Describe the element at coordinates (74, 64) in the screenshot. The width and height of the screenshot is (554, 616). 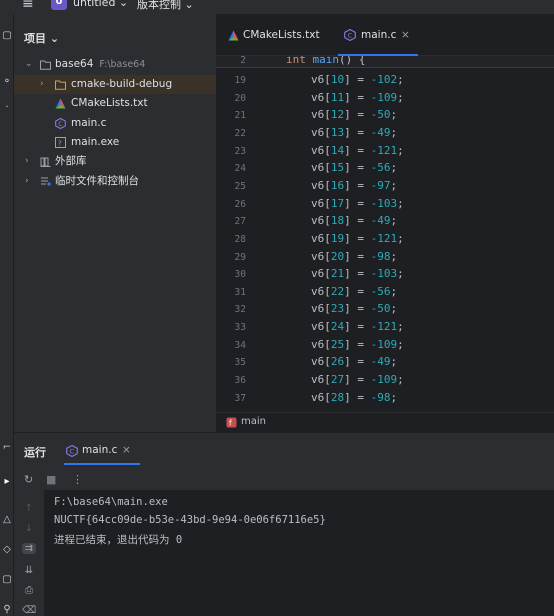
I see `tree-label-base64: base64` at that location.